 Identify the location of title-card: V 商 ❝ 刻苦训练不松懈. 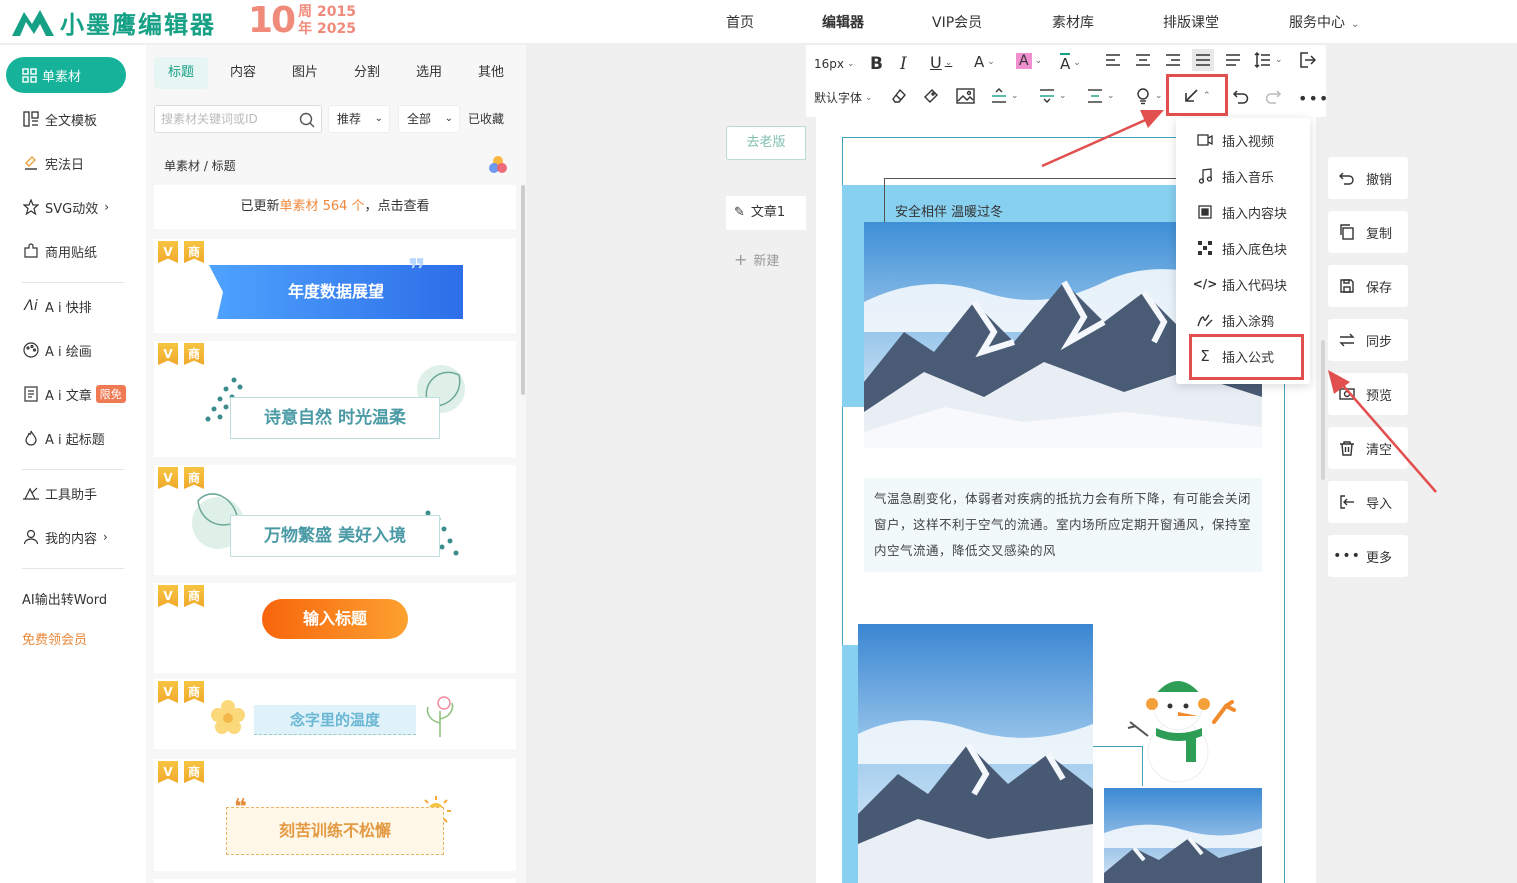
(335, 815).